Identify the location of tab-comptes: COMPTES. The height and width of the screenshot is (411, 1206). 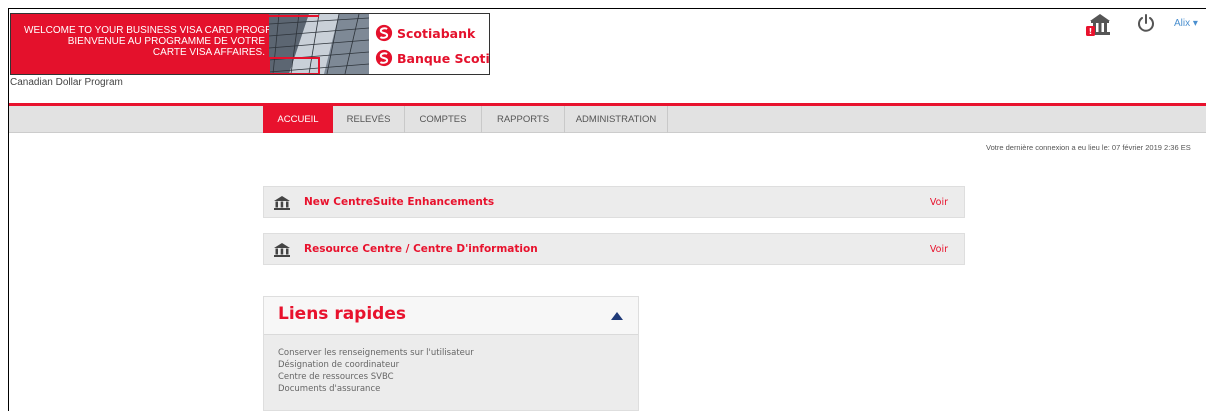
(443, 119).